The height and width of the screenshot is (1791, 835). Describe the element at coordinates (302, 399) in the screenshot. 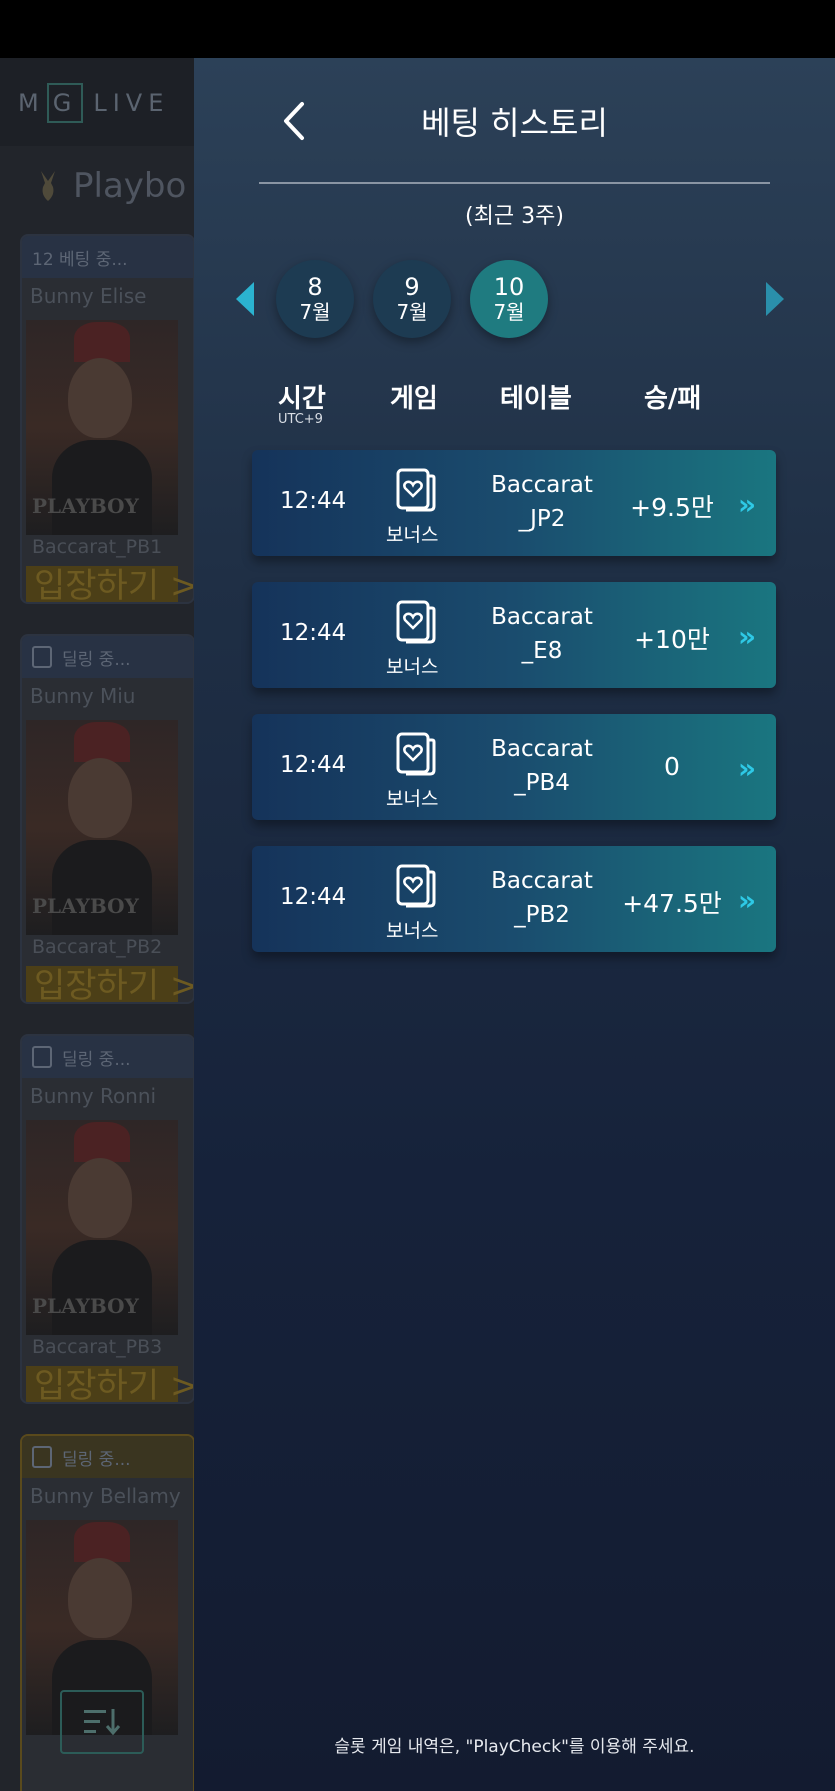

I see `header-time: 시간` at that location.